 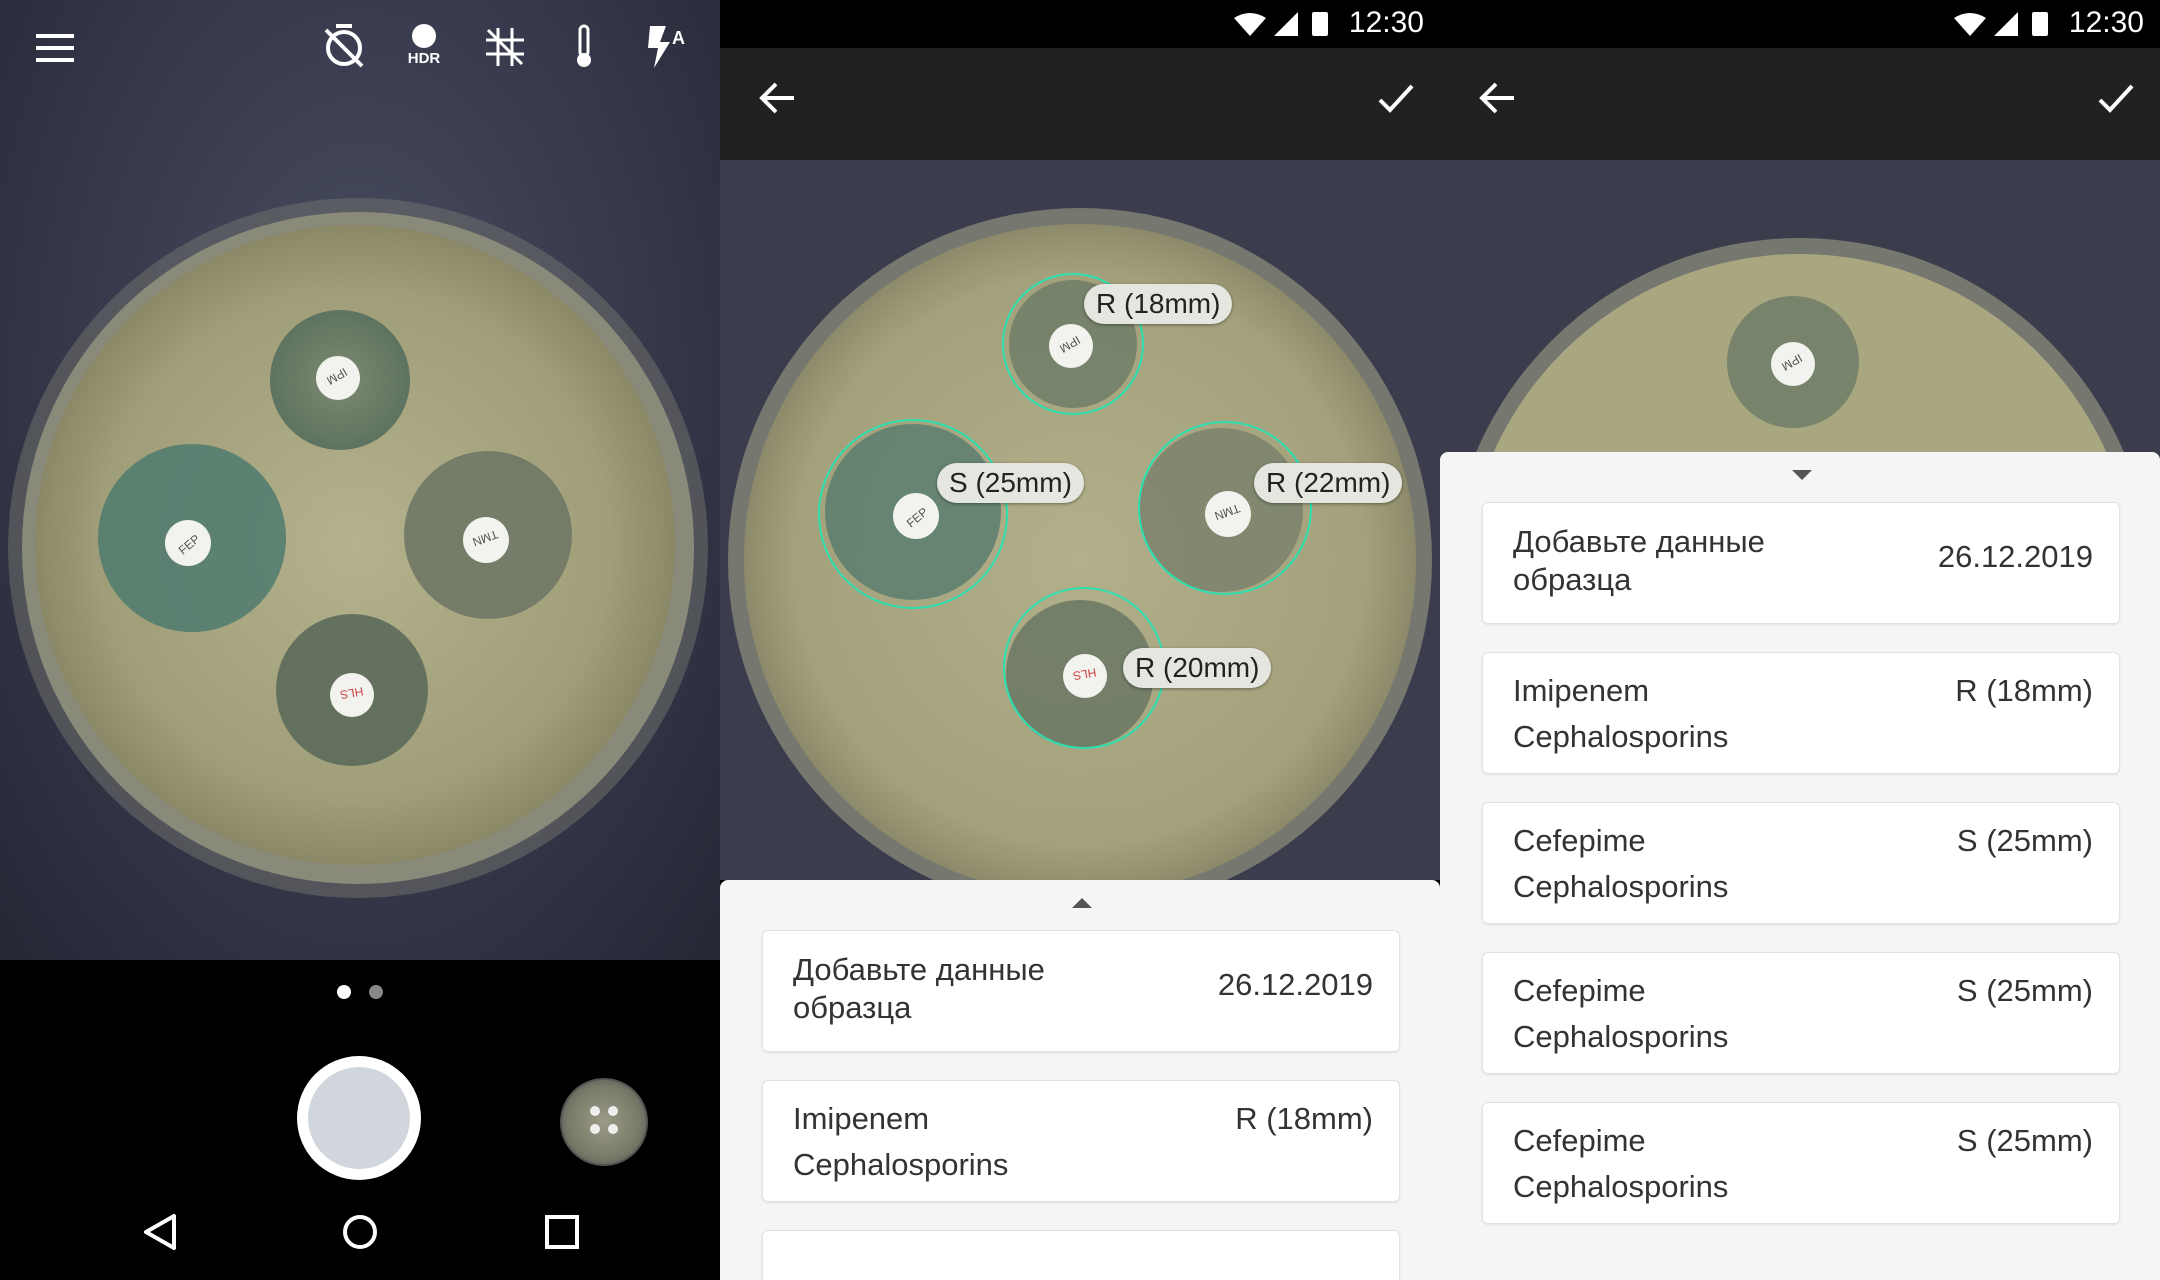 What do you see at coordinates (424, 45) in the screenshot?
I see `hdr-icon: HDR` at bounding box center [424, 45].